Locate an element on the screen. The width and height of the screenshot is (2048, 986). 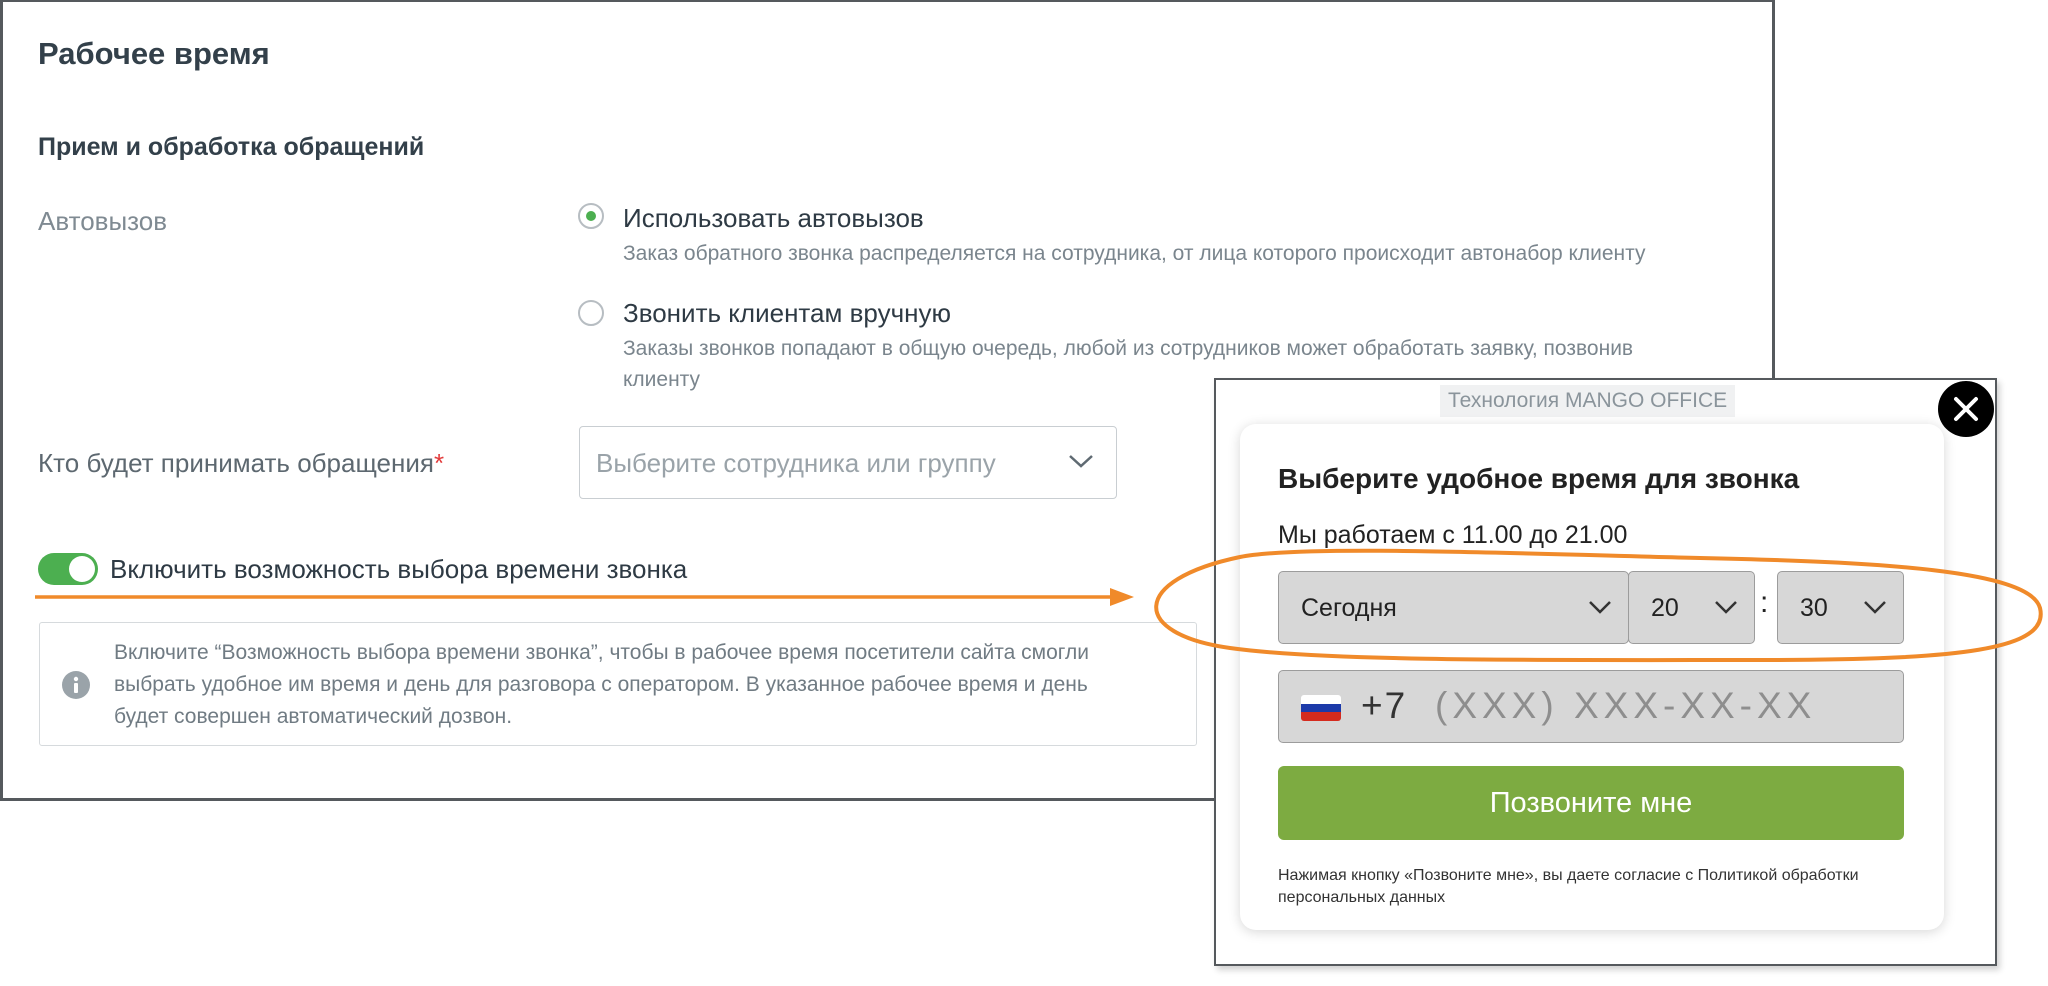
page-title: Рабочее время is located at coordinates (154, 53).